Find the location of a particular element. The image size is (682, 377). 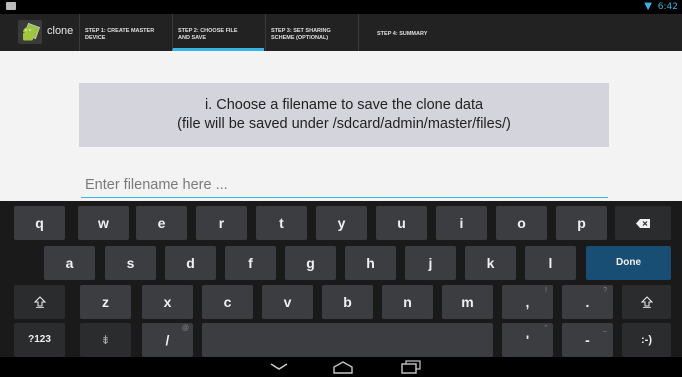

key-p: p is located at coordinates (581, 223).